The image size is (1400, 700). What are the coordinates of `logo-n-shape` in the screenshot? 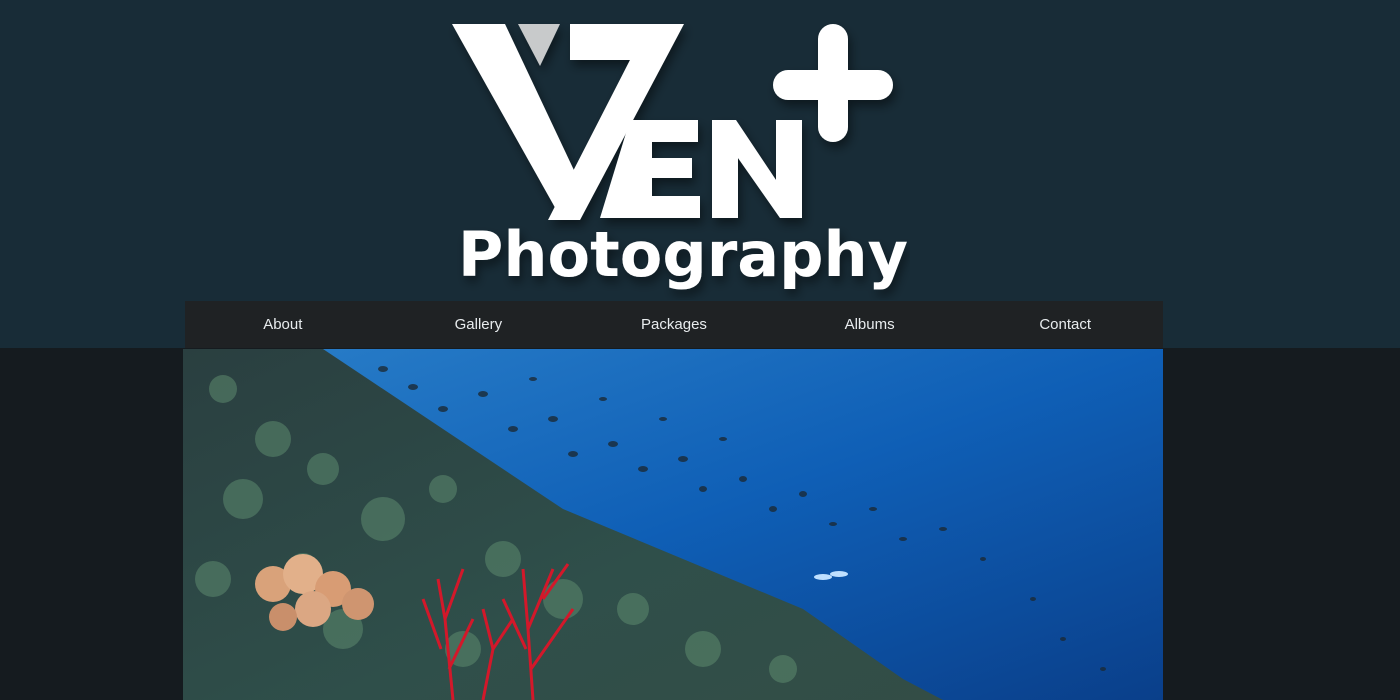 It's located at (757, 169).